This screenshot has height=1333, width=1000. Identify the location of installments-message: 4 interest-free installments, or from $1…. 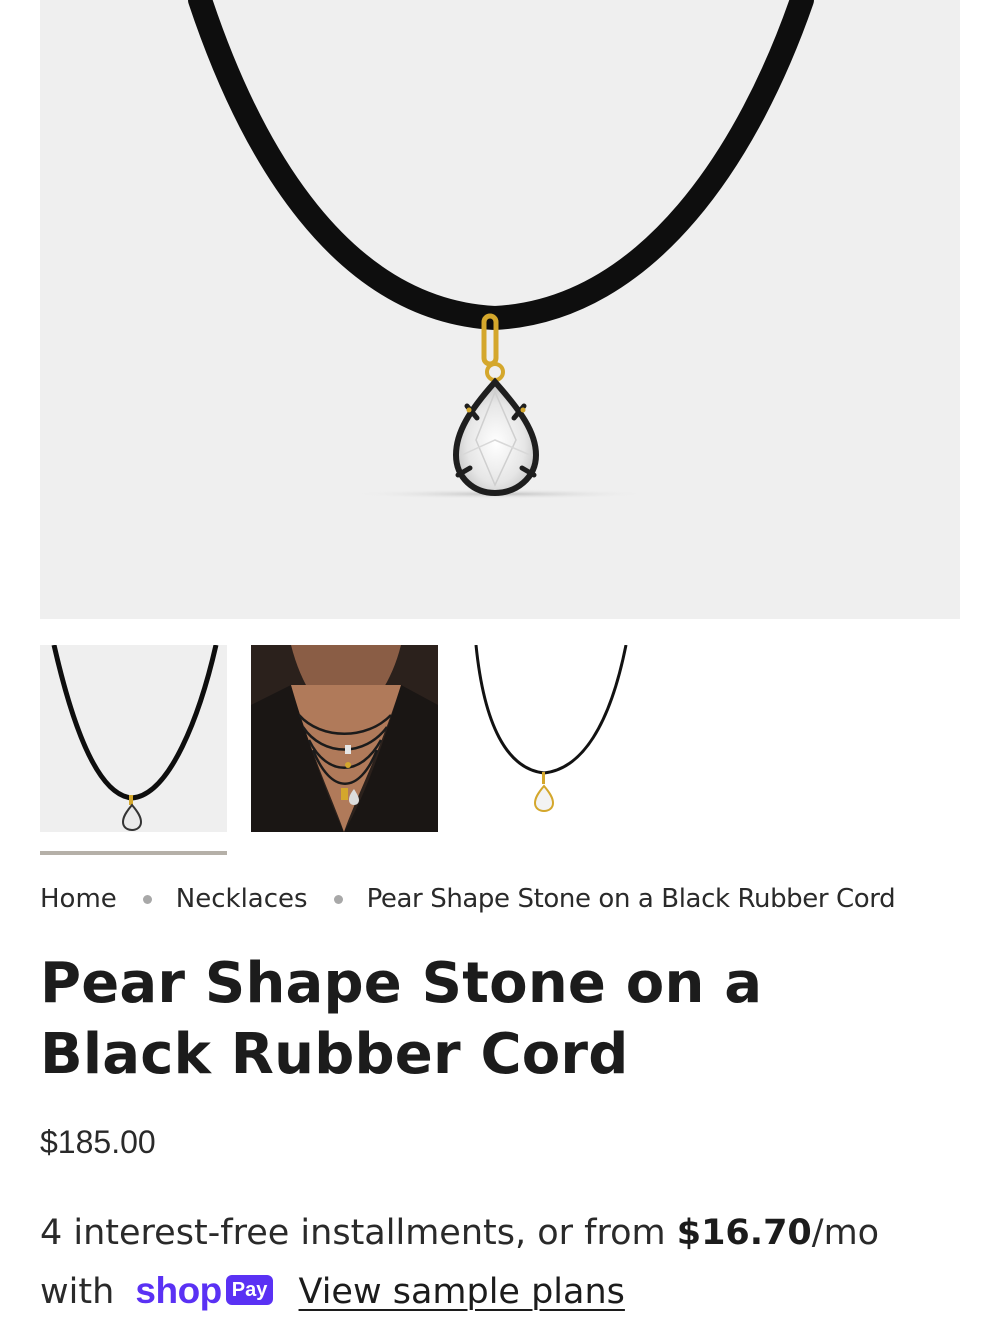
(505, 1263).